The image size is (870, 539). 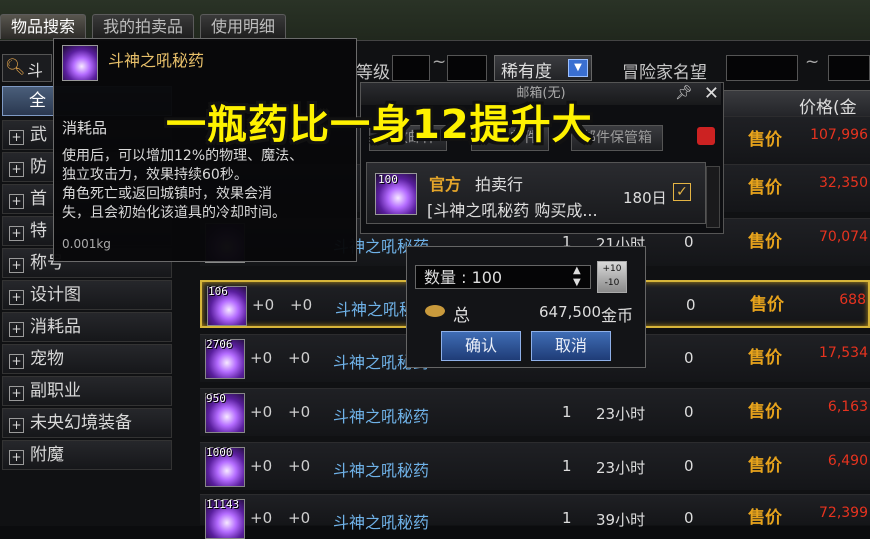 I want to click on mail-list-item: 100 官方 拍卖行 [斗神之吼秘药 购买成... 180日 ✓, so click(x=536, y=193).